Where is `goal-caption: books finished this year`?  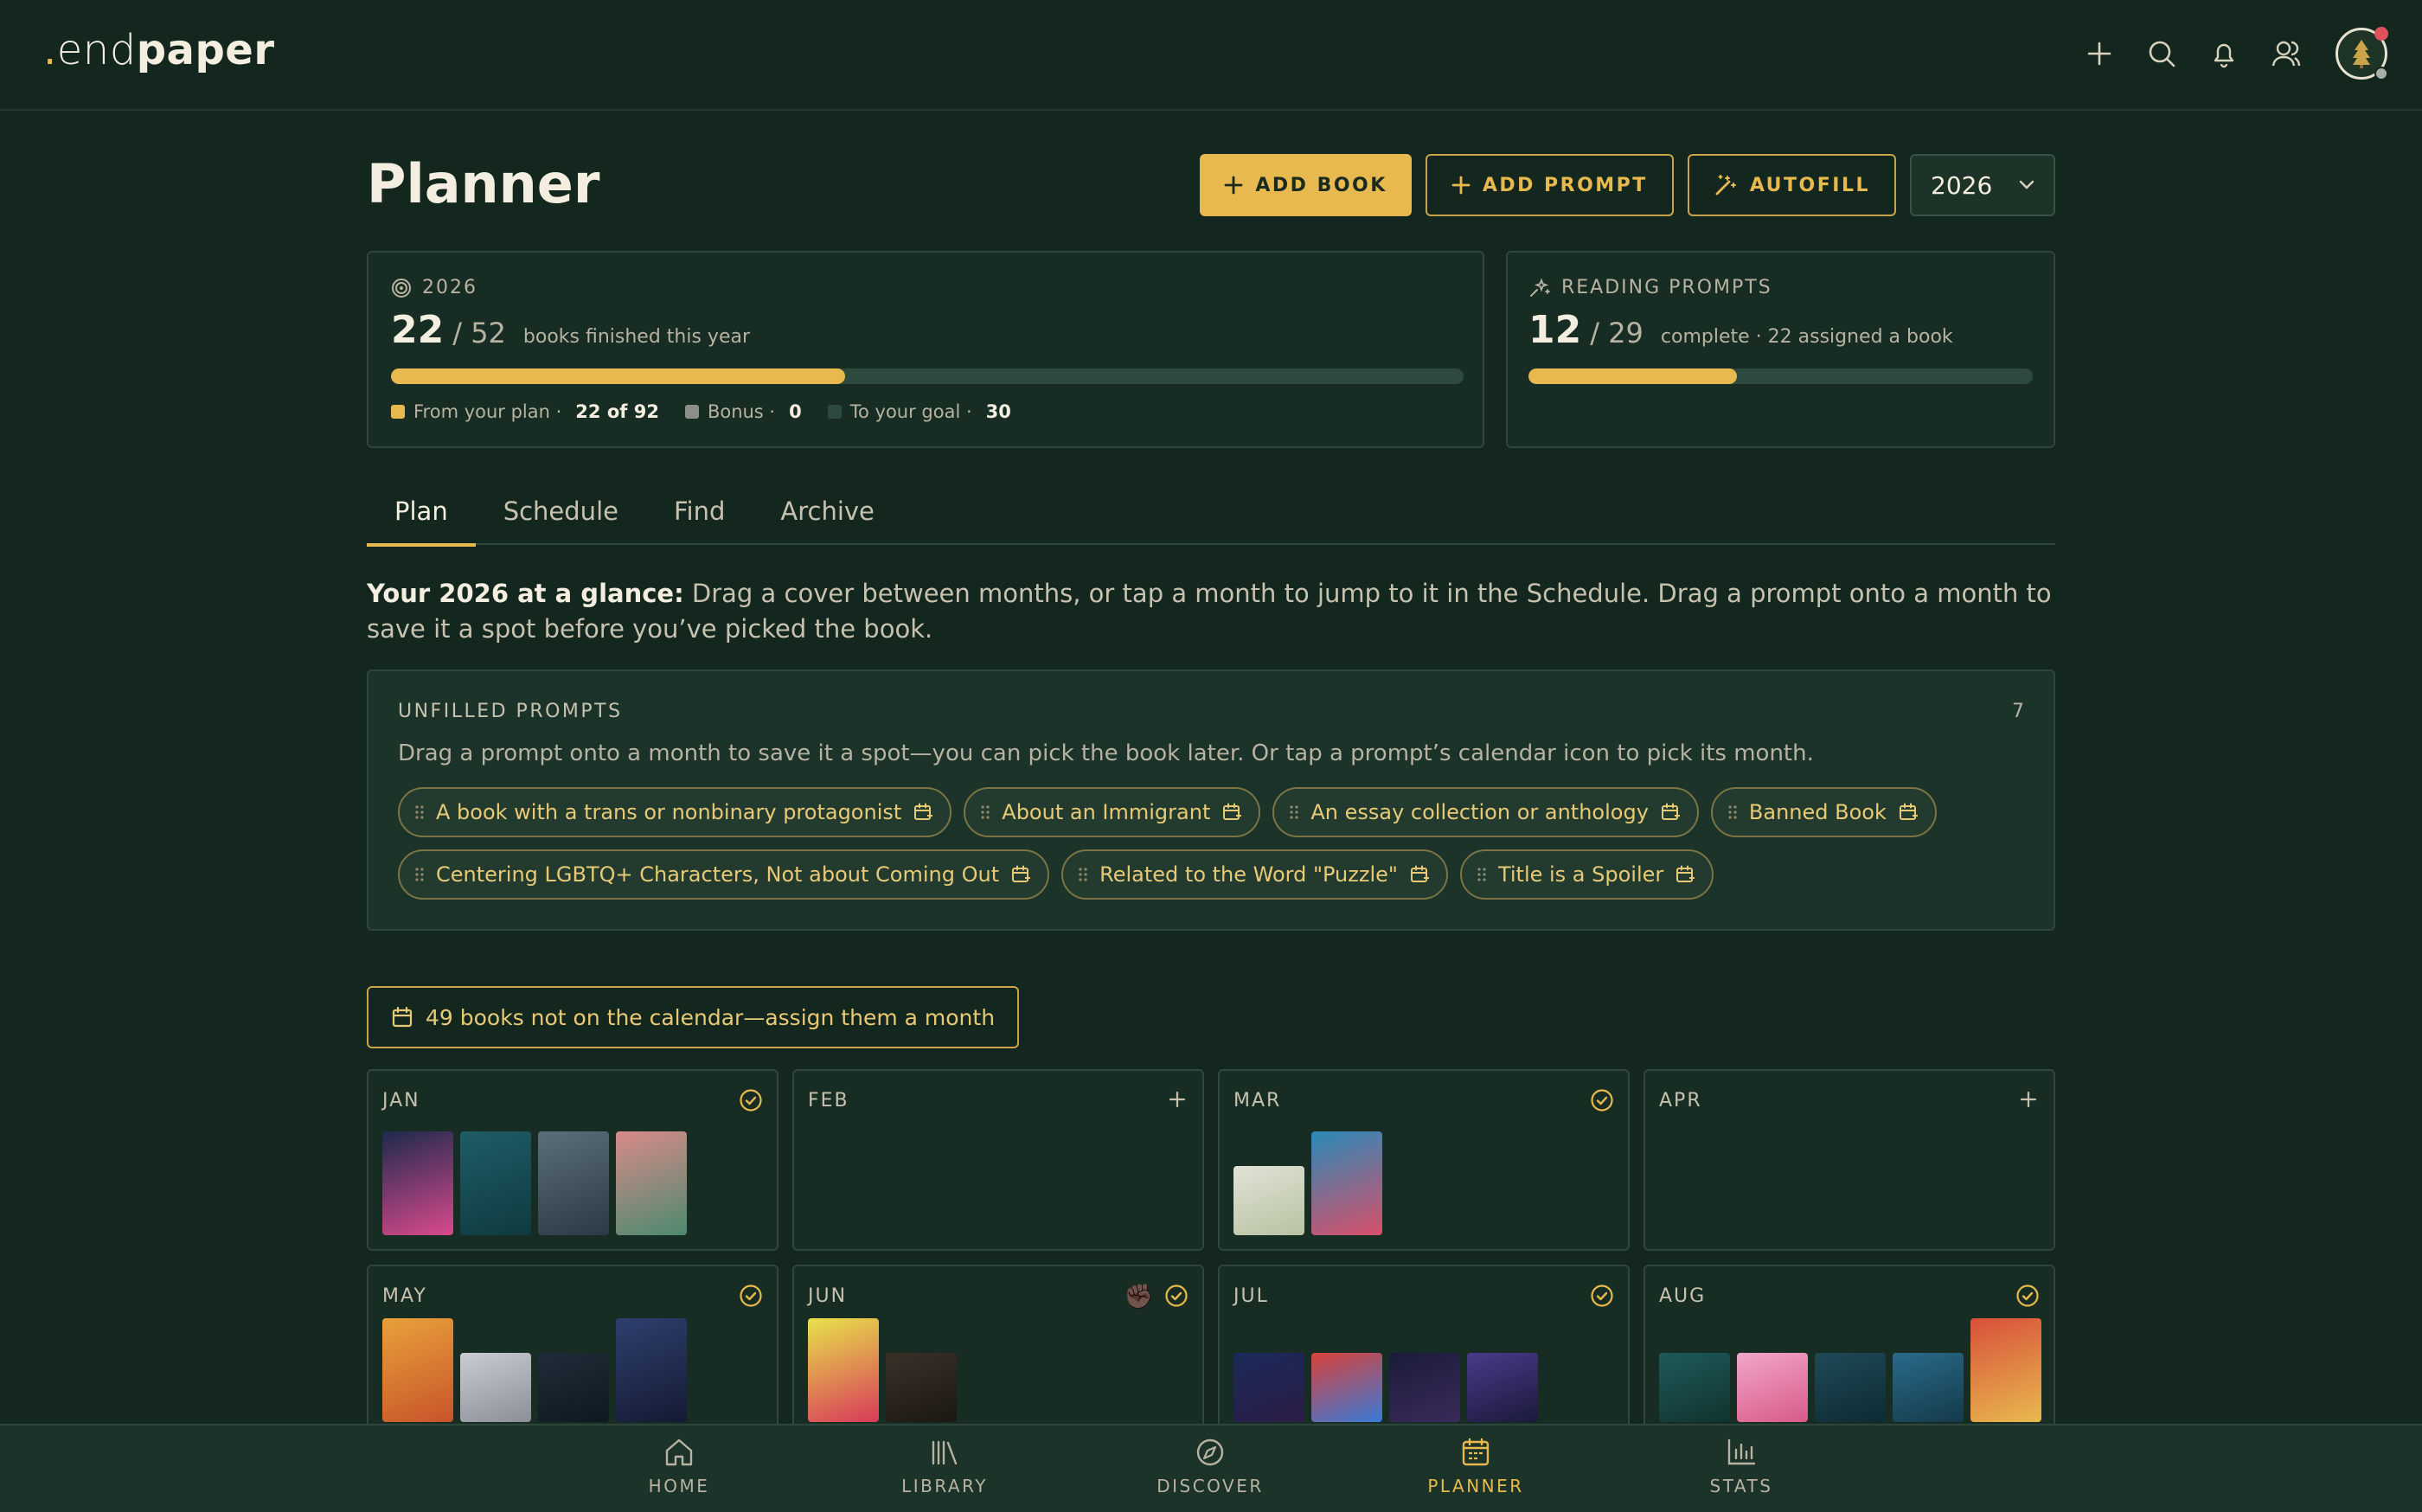
goal-caption: books finished this year is located at coordinates (637, 337).